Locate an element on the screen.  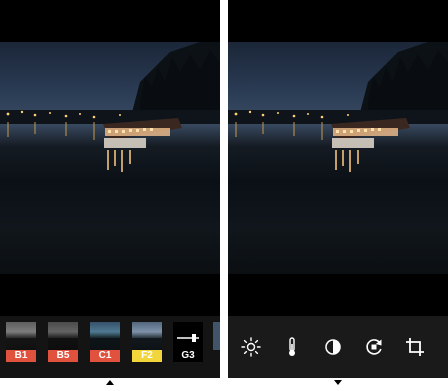
filter-label: F2 is located at coordinates (147, 356).